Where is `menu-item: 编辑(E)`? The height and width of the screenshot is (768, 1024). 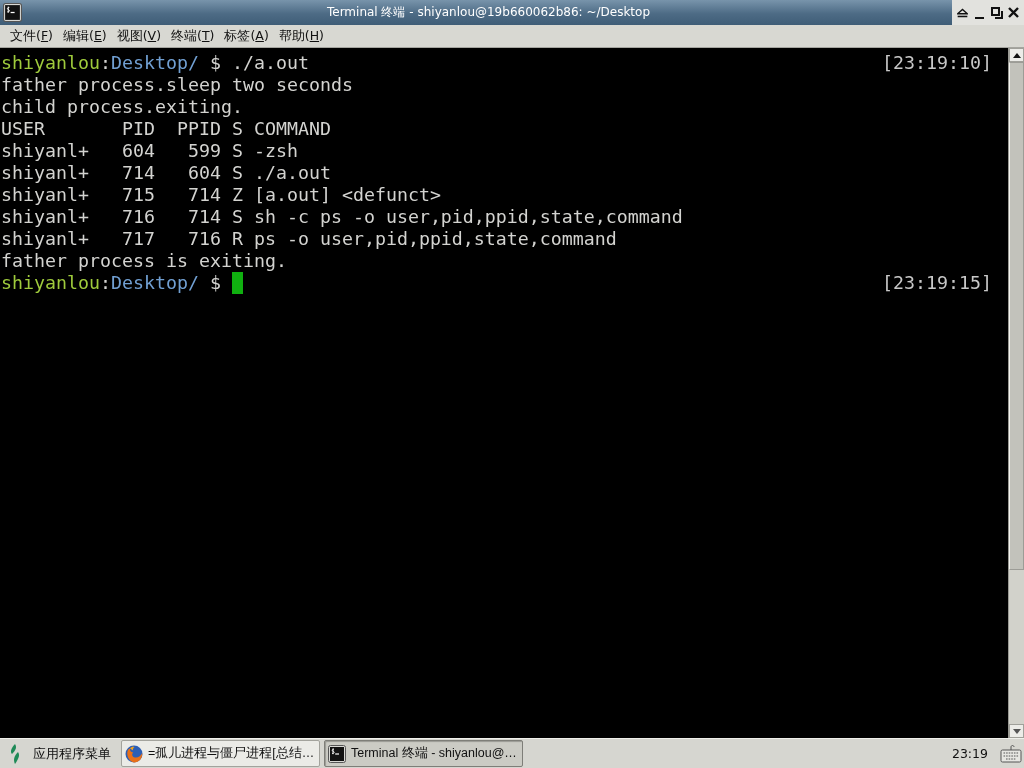
menu-item: 编辑(E) is located at coordinates (85, 36).